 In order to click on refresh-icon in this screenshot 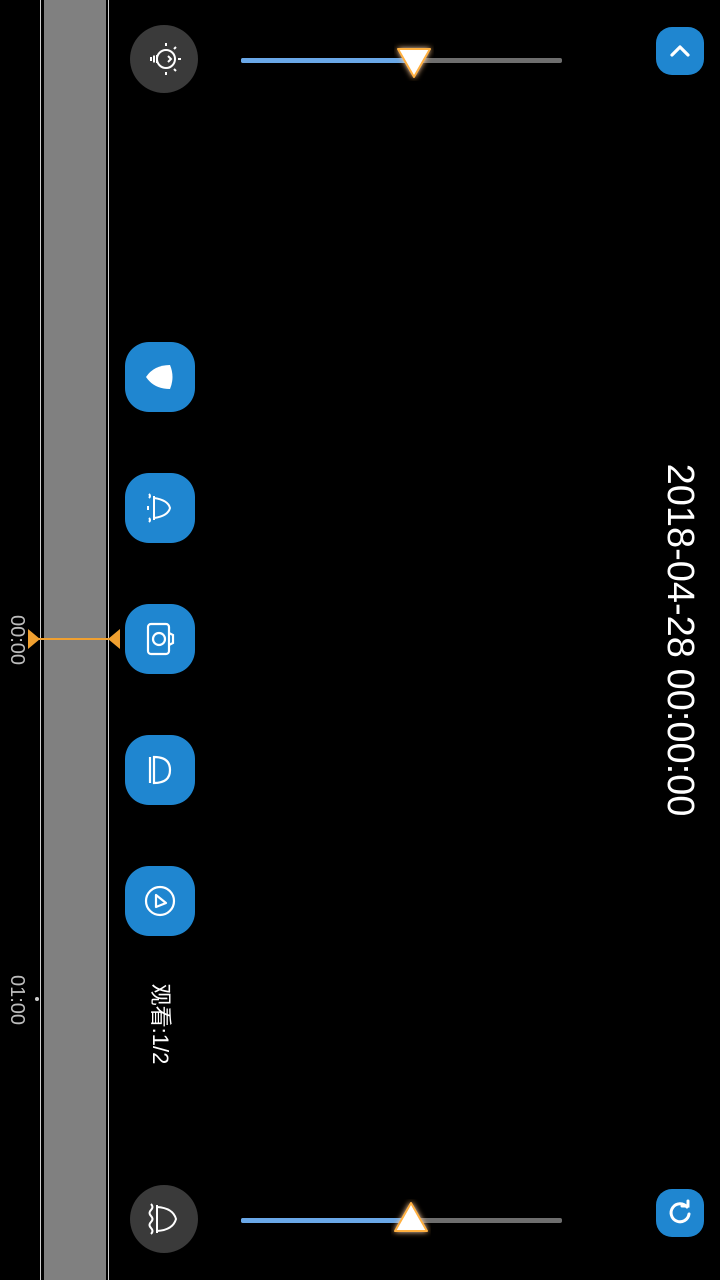, I will do `click(680, 1211)`.